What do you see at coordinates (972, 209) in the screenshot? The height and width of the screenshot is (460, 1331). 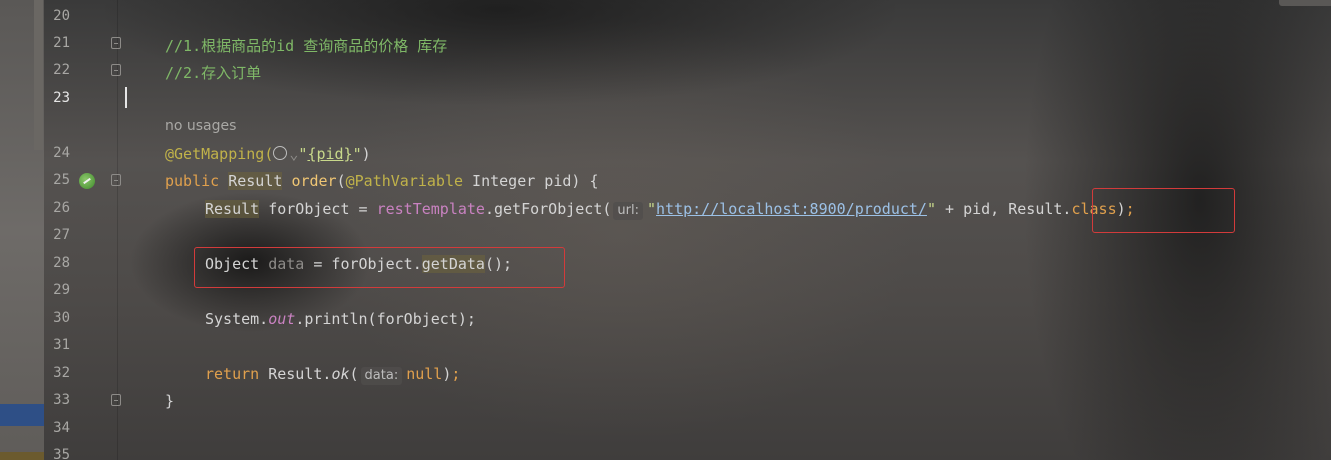 I see `tail-text: + pid,` at bounding box center [972, 209].